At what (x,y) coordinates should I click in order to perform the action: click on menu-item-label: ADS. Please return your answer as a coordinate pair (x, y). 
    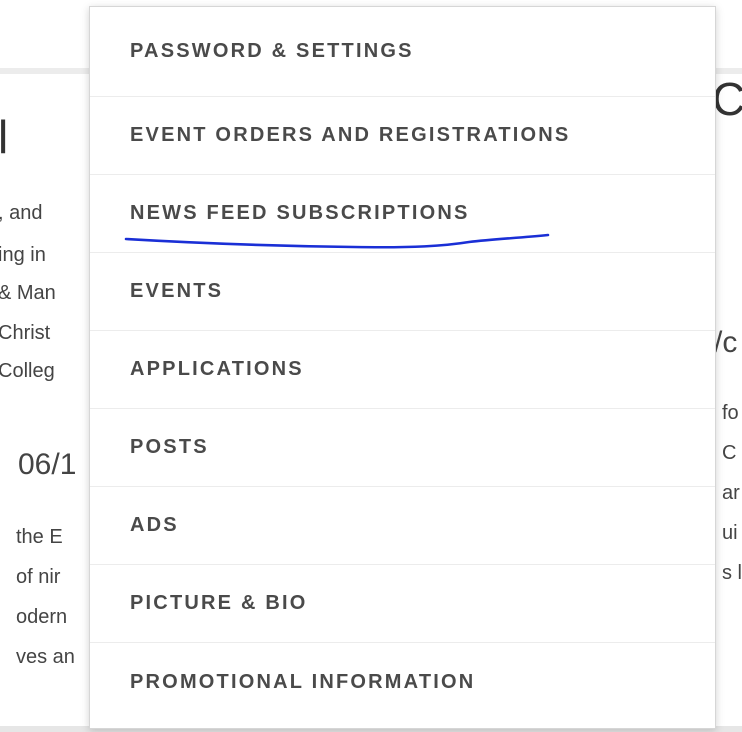
    Looking at the image, I should click on (154, 525).